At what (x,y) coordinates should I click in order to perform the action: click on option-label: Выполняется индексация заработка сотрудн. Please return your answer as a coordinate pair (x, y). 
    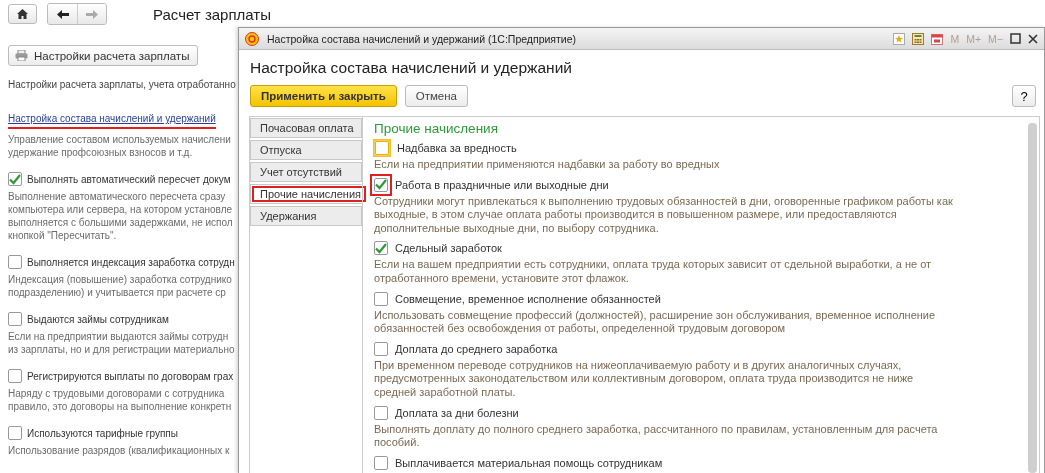
    Looking at the image, I should click on (131, 262).